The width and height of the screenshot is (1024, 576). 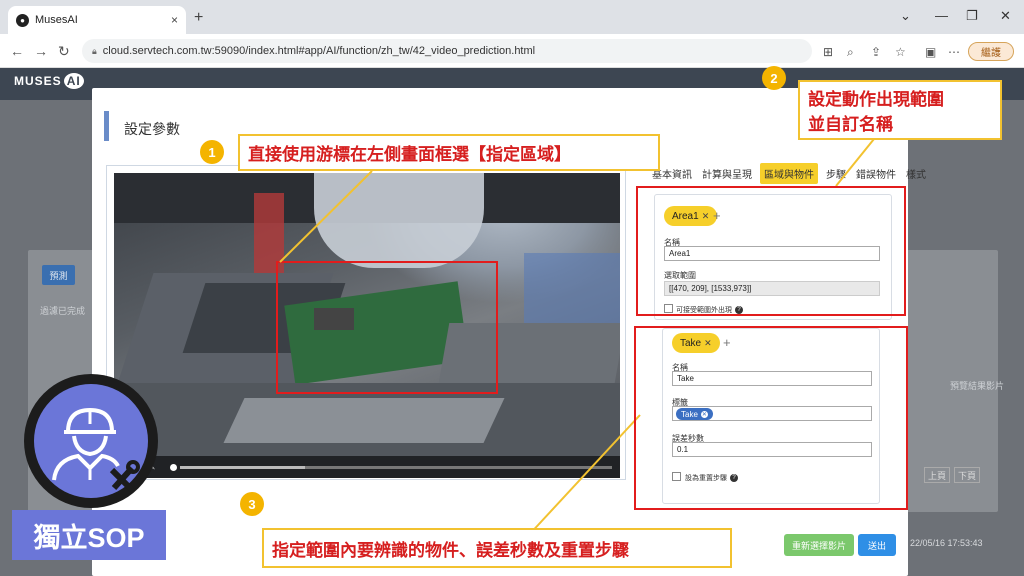 I want to click on settings-tabs: 基本資訊 計算與呈現 區域與物件 步驟 錯誤物件 樣式, so click(x=789, y=173).